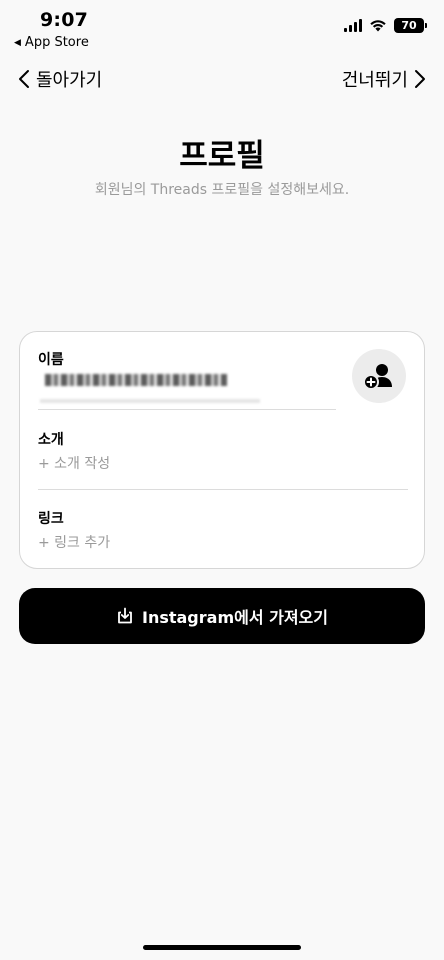  Describe the element at coordinates (374, 80) in the screenshot. I see `skip-button-label: 건너뛰기` at that location.